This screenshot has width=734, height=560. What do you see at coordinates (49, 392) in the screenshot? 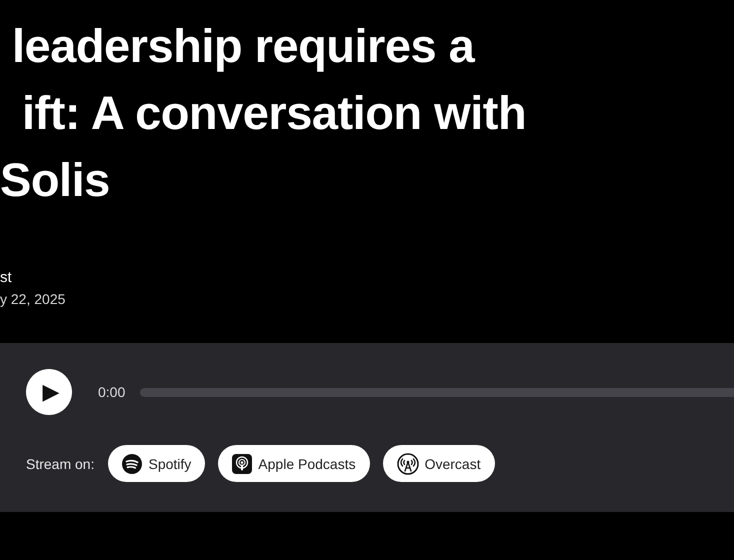
I see `play-button: ▶` at bounding box center [49, 392].